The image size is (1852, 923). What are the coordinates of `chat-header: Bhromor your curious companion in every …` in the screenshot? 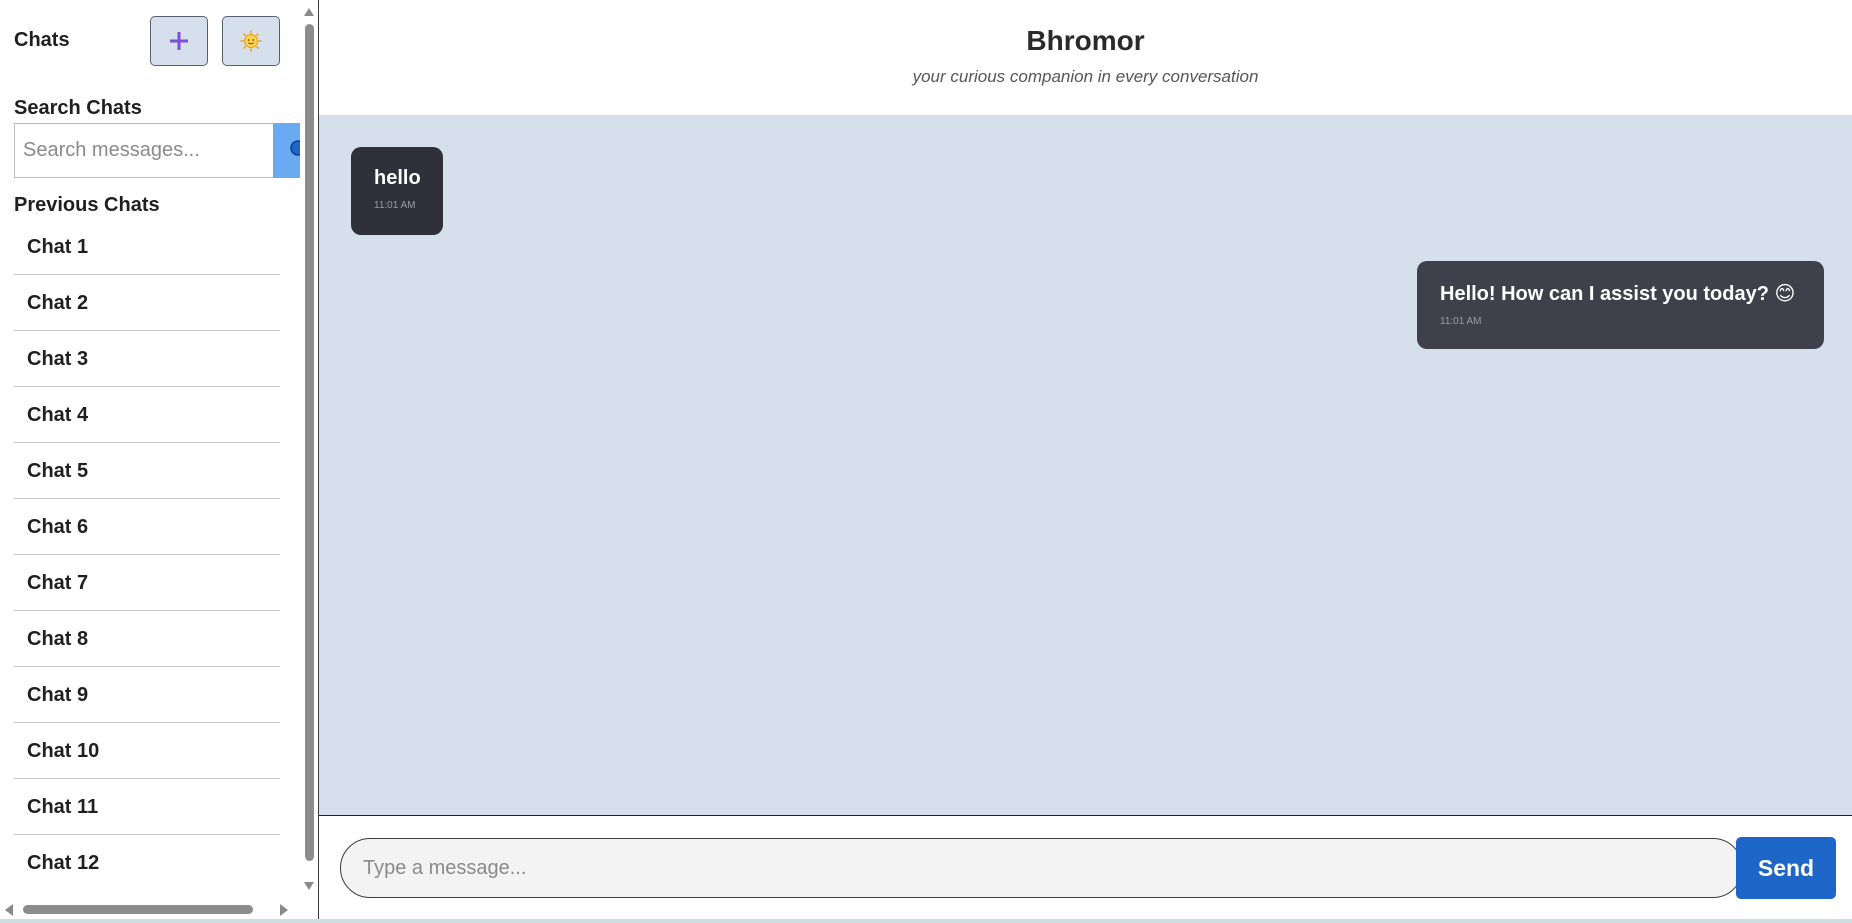 It's located at (1085, 58).